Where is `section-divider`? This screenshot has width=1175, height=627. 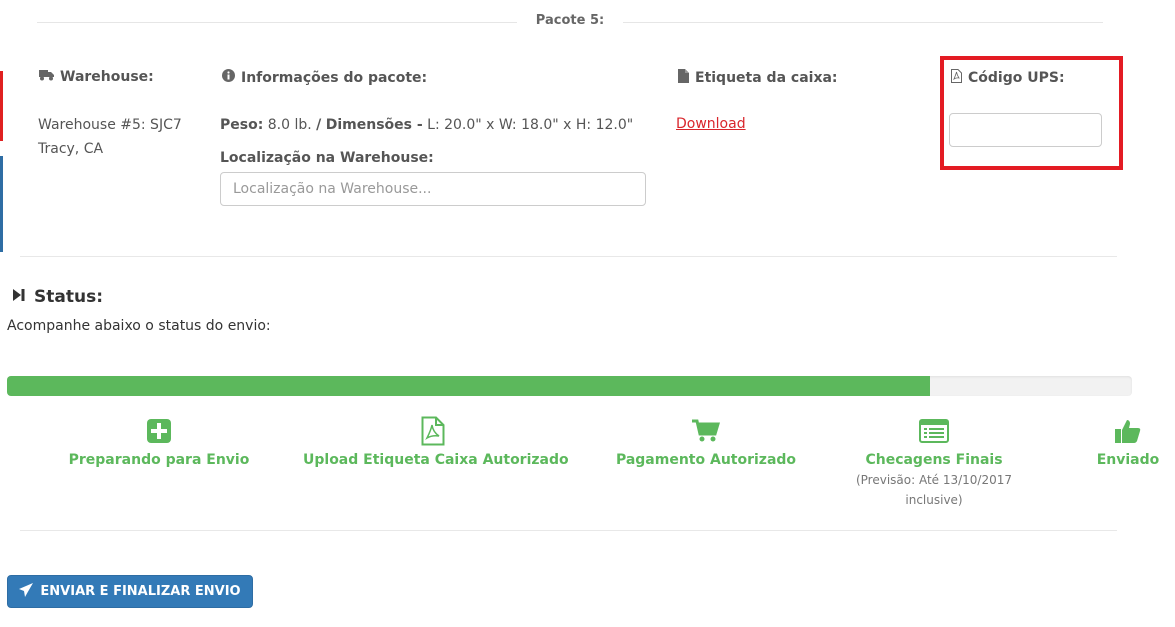
section-divider is located at coordinates (568, 256).